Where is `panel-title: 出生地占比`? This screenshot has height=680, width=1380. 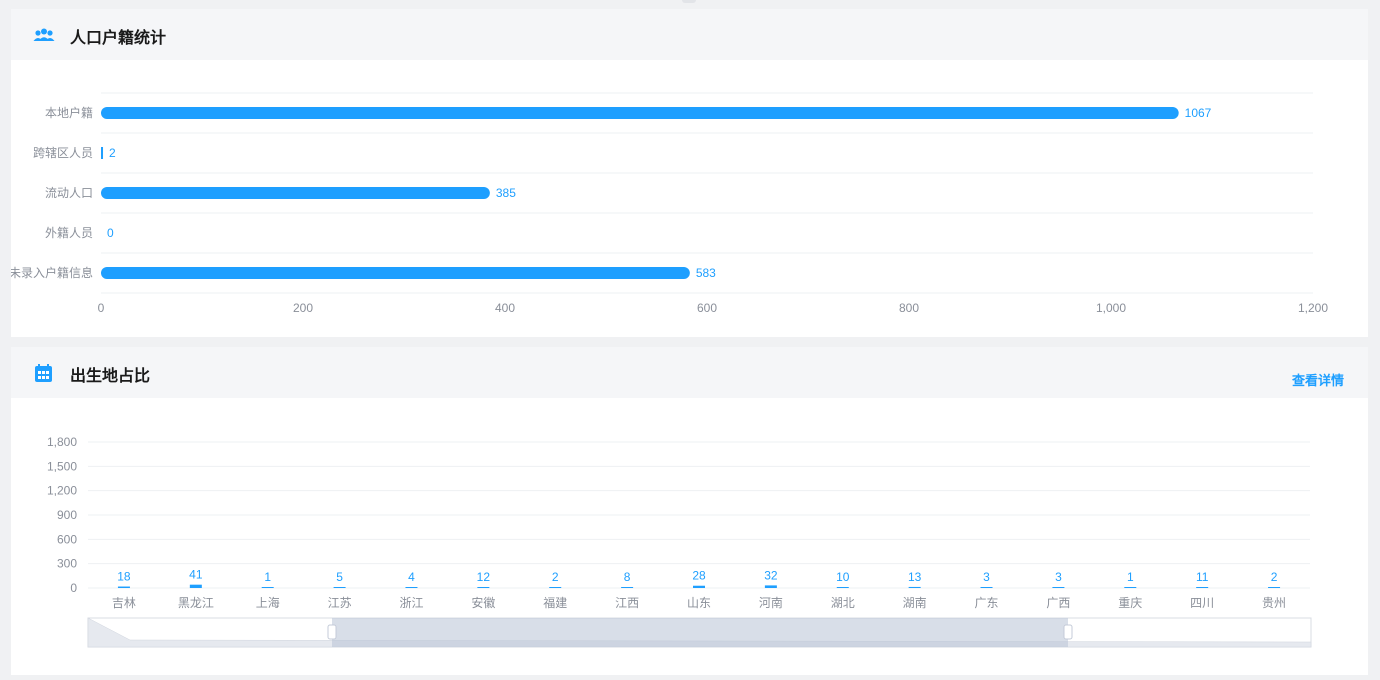
panel-title: 出生地占比 is located at coordinates (110, 375).